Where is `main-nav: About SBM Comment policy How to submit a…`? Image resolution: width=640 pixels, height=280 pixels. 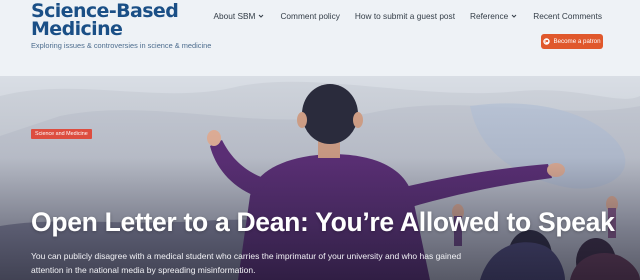 main-nav: About SBM Comment policy How to submit a… is located at coordinates (407, 16).